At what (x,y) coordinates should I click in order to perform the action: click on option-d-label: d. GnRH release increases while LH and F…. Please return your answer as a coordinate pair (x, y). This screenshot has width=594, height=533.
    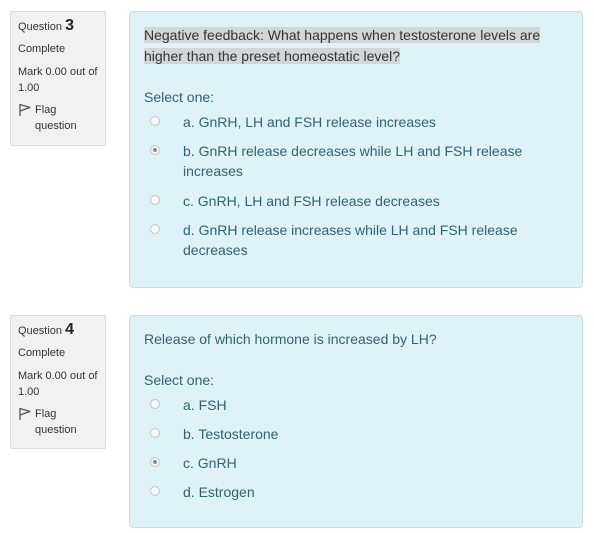
    Looking at the image, I should click on (363, 240).